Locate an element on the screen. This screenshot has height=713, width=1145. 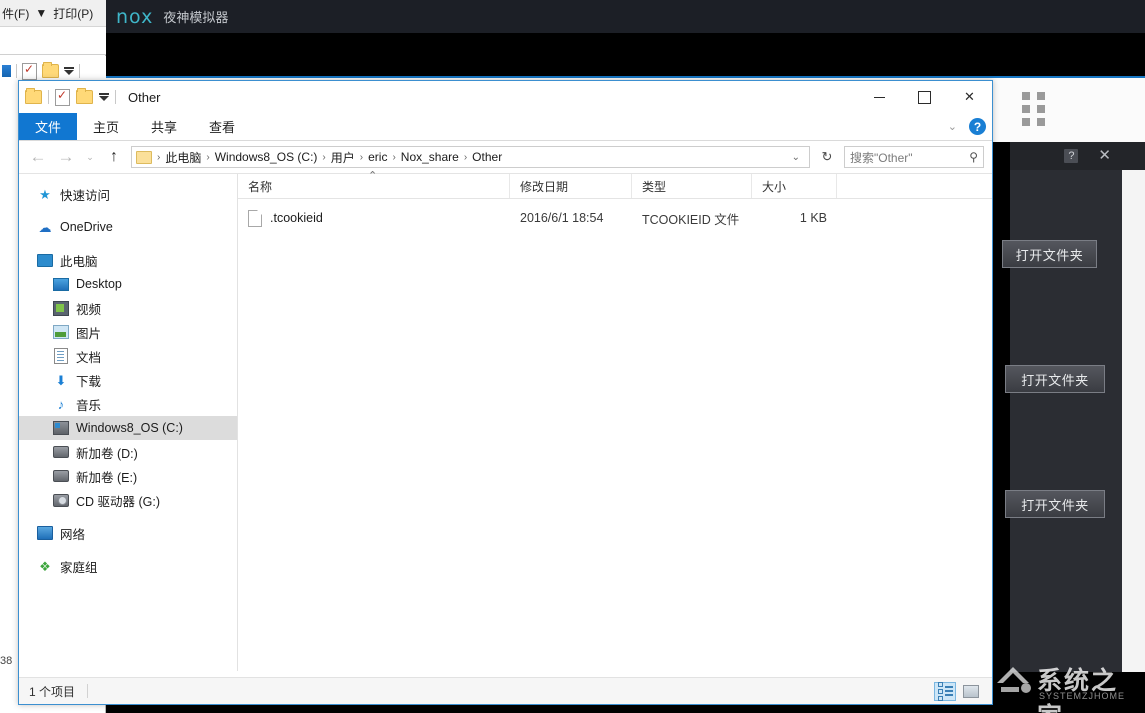
sort-ascending-icon: ⌃ is located at coordinates (373, 176).